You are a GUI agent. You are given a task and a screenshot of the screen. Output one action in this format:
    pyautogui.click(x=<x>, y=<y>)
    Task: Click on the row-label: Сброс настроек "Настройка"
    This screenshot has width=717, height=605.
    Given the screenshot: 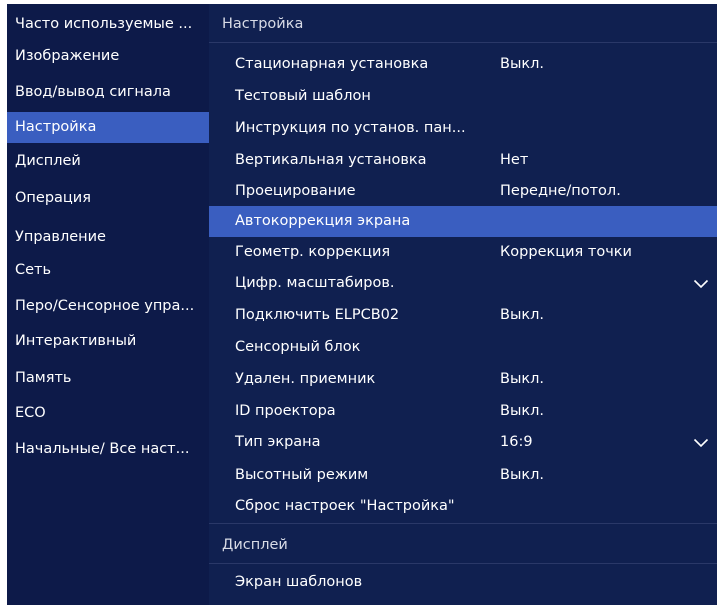 What is the action you would take?
    pyautogui.click(x=345, y=506)
    